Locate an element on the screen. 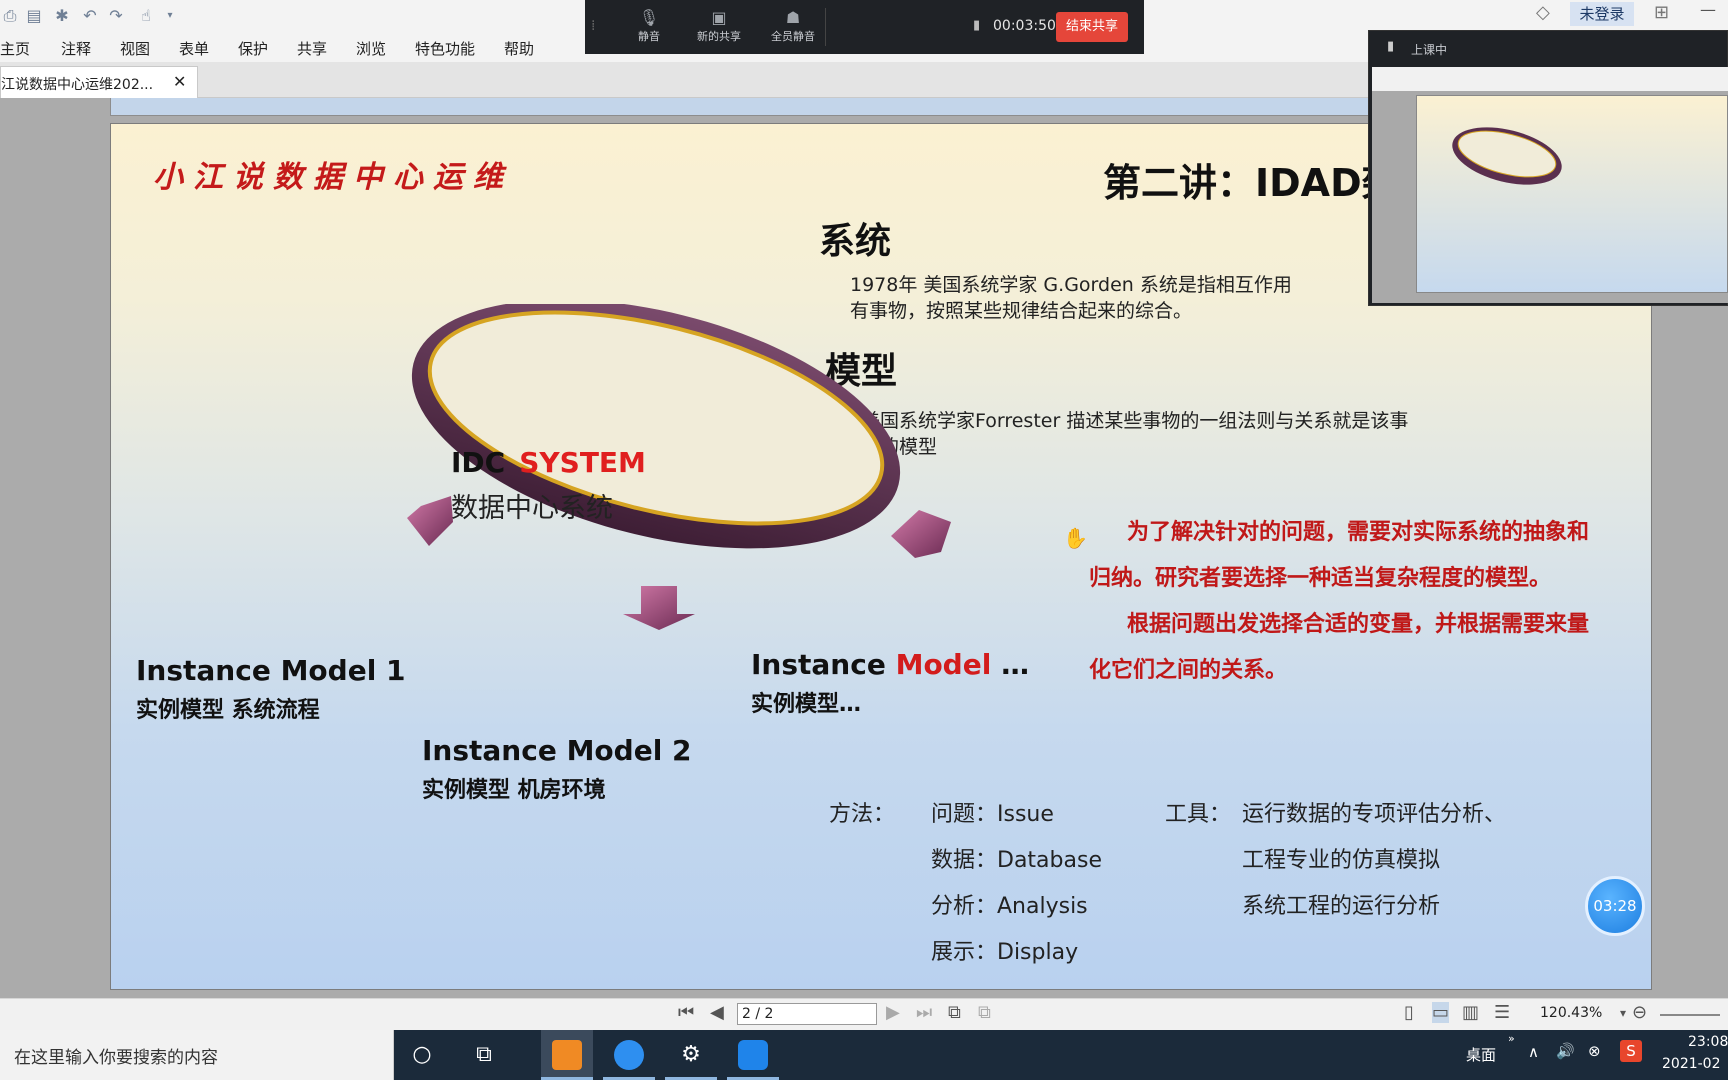 This screenshot has width=1728, height=1080. zoom-slider is located at coordinates (1690, 1015).